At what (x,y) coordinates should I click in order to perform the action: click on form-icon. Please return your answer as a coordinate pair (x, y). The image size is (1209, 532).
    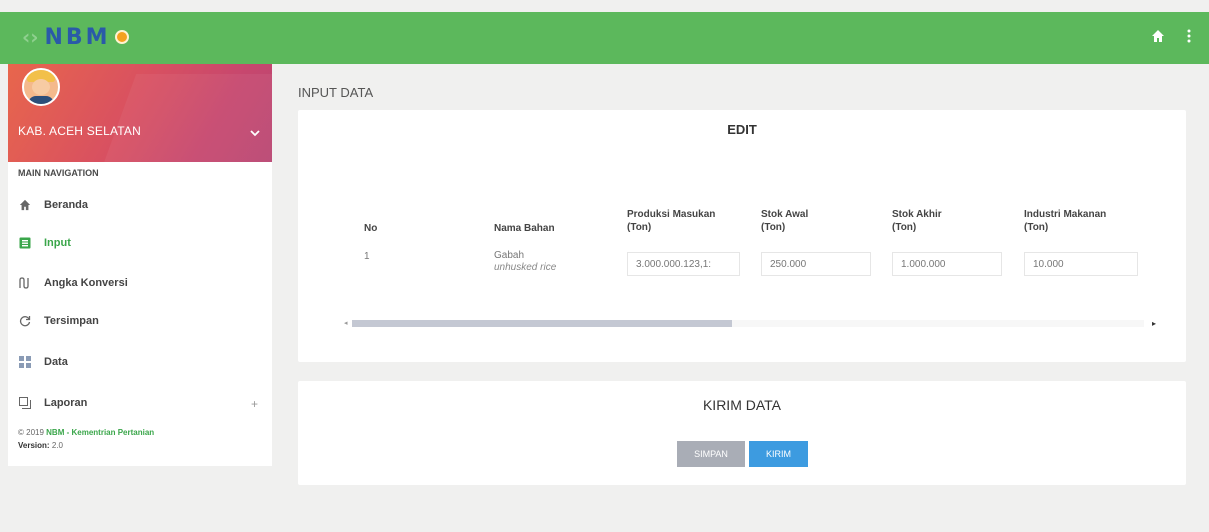
    Looking at the image, I should click on (25, 243).